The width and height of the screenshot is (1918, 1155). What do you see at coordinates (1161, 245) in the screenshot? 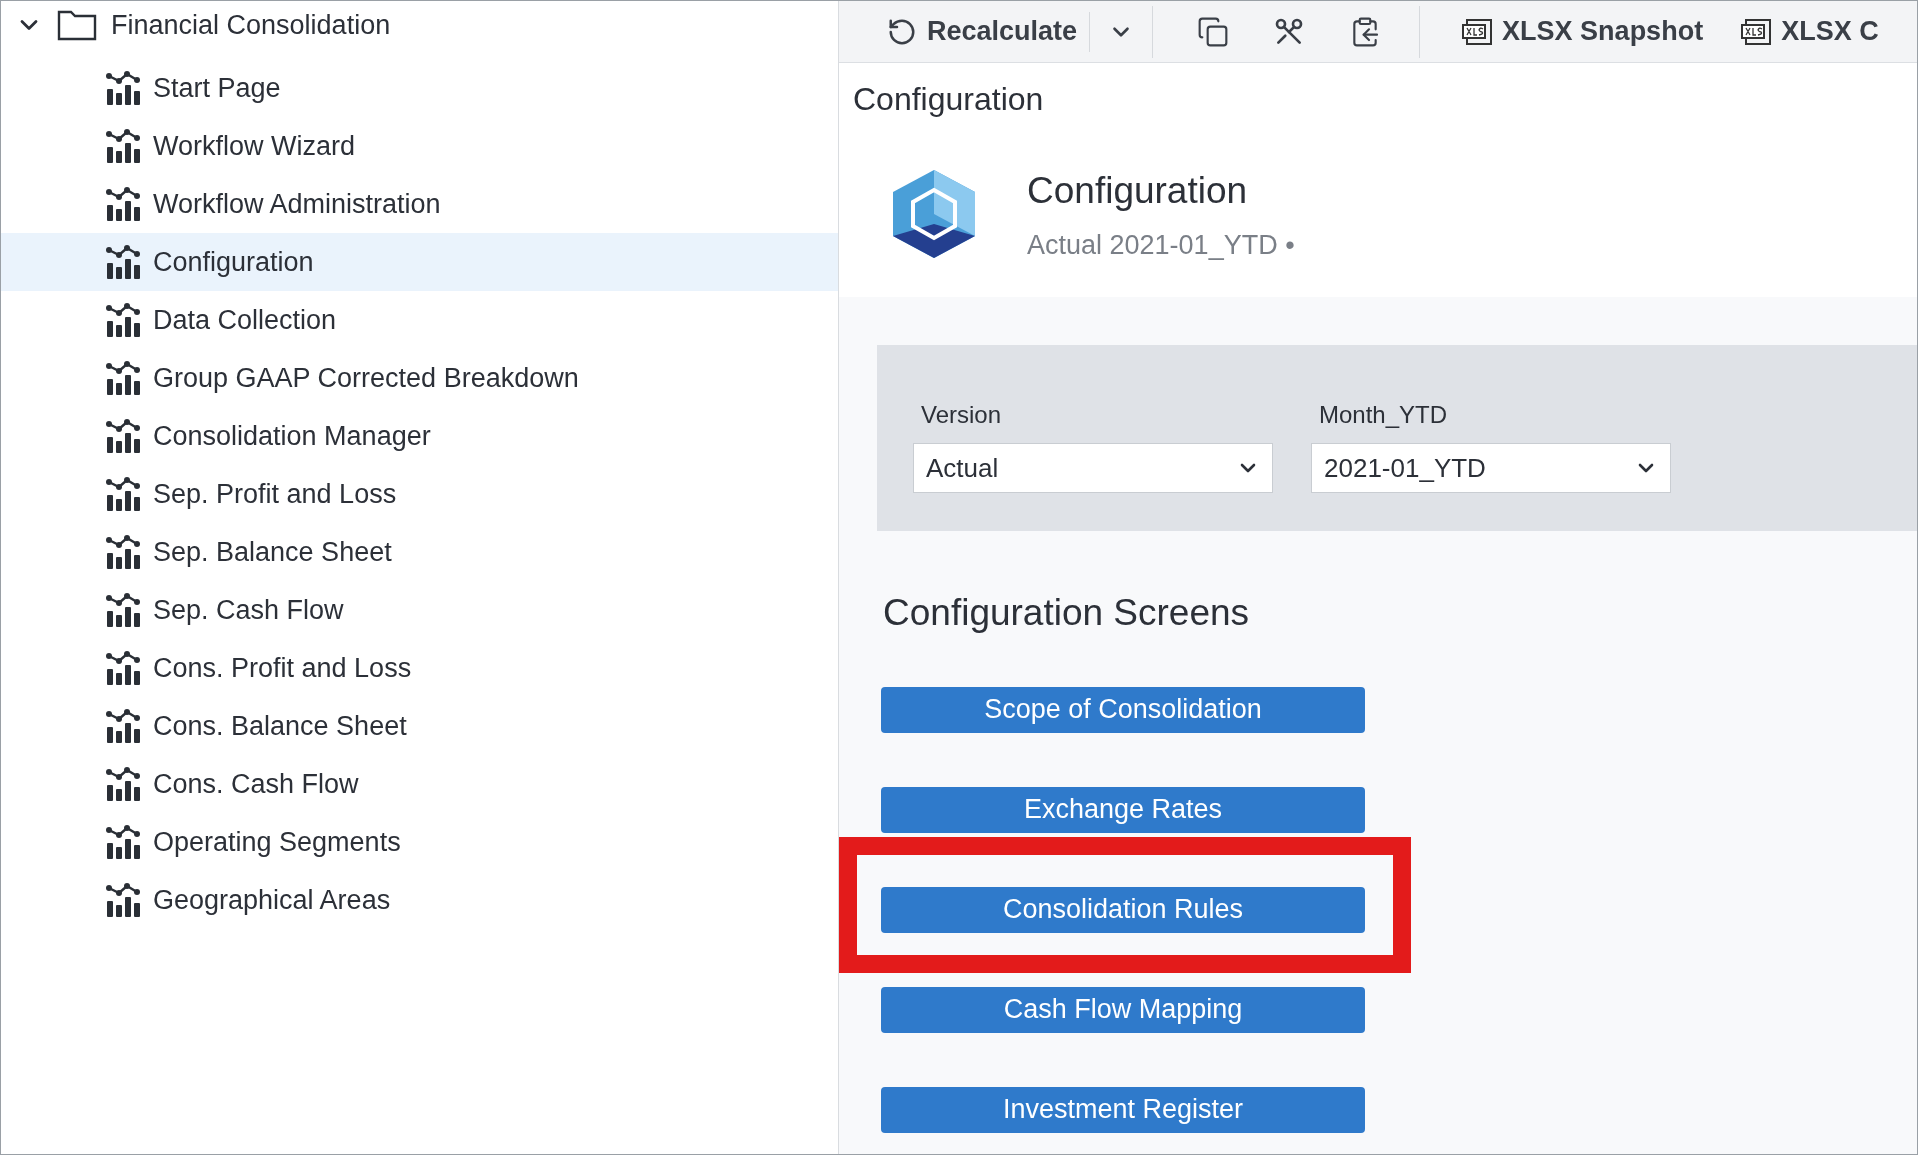
I see `header-subtitle: Actual 2021-01_YTD •` at bounding box center [1161, 245].